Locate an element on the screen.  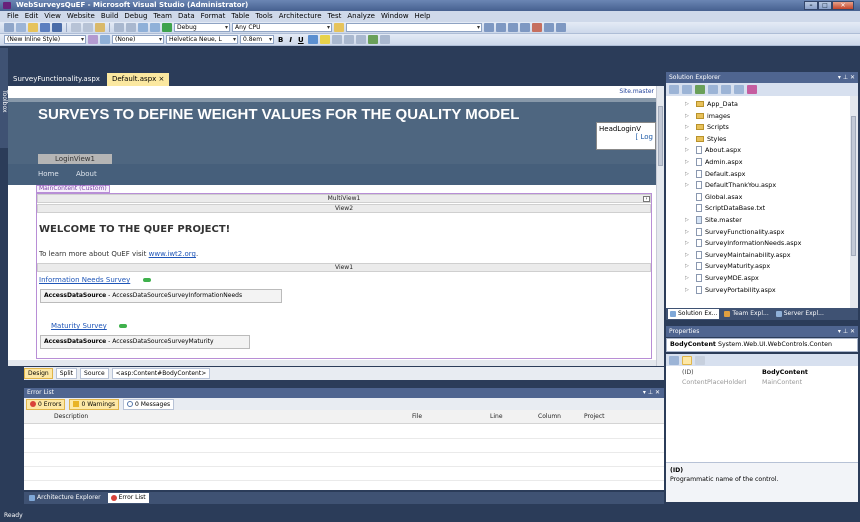
navigate-icon is located at coordinates (143, 27).